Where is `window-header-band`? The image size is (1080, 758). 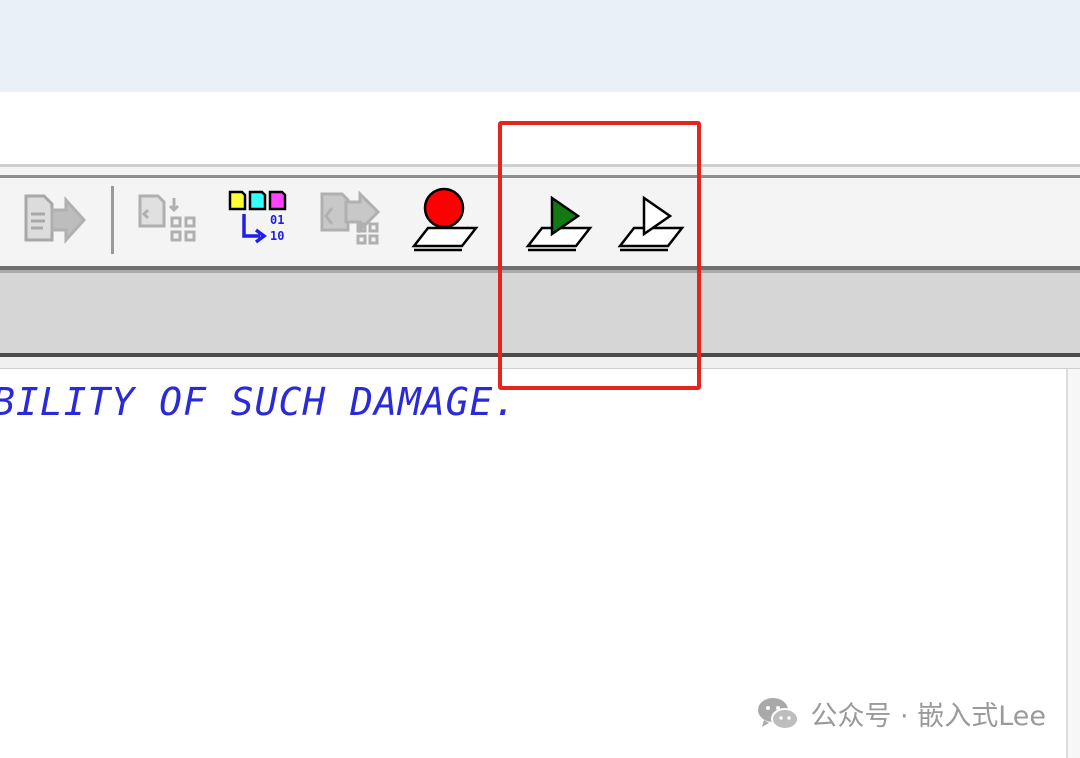 window-header-band is located at coordinates (540, 46).